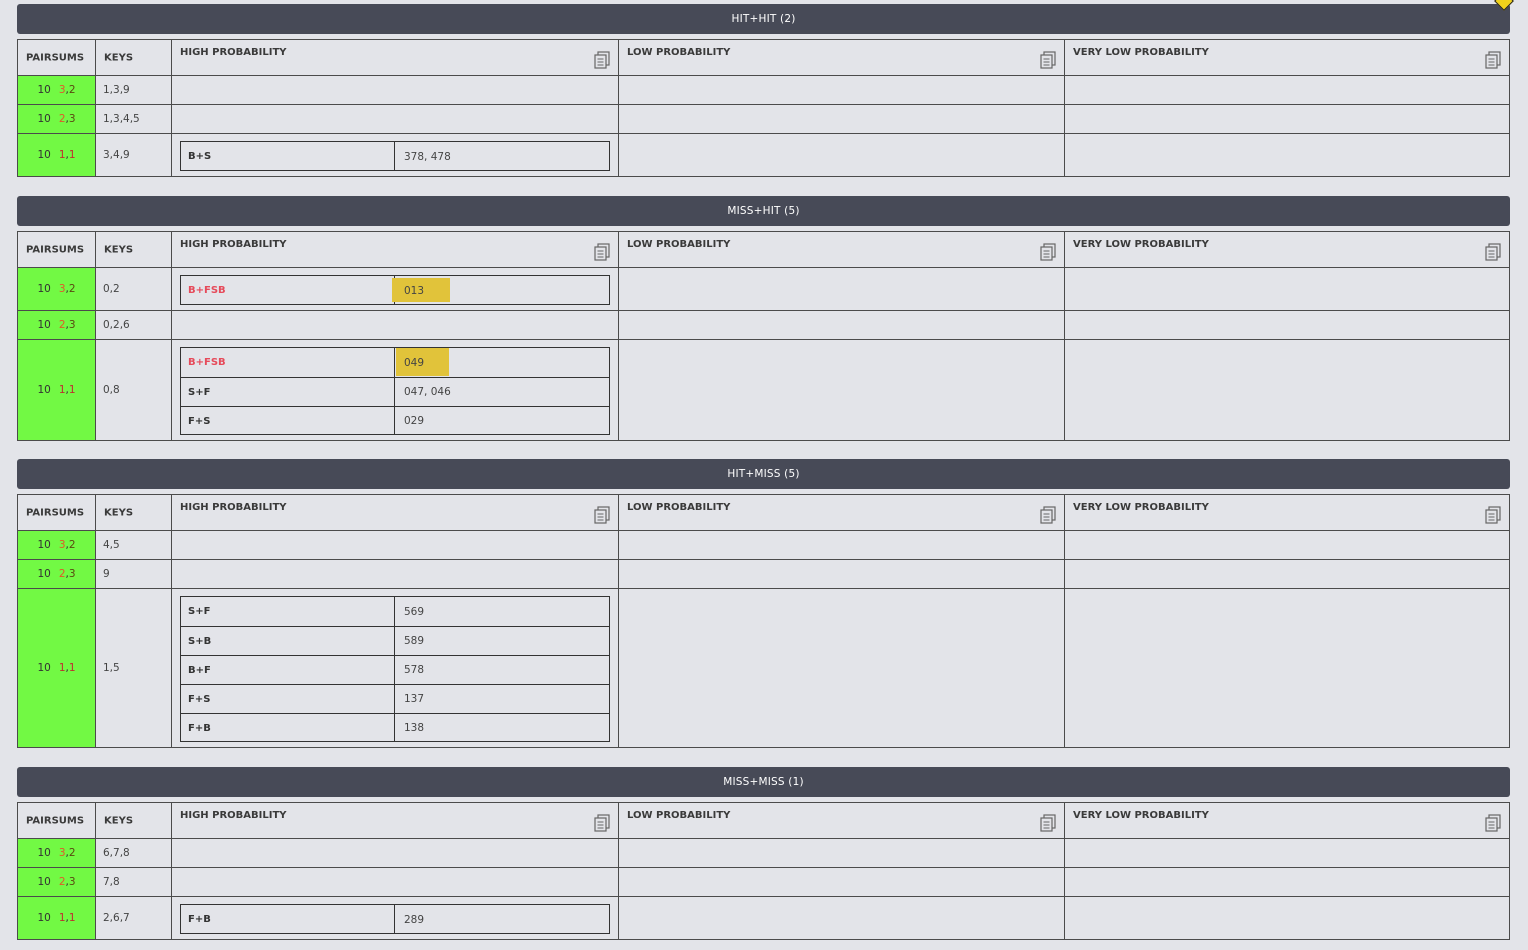  I want to click on keys-value: 3,4,9, so click(116, 155).